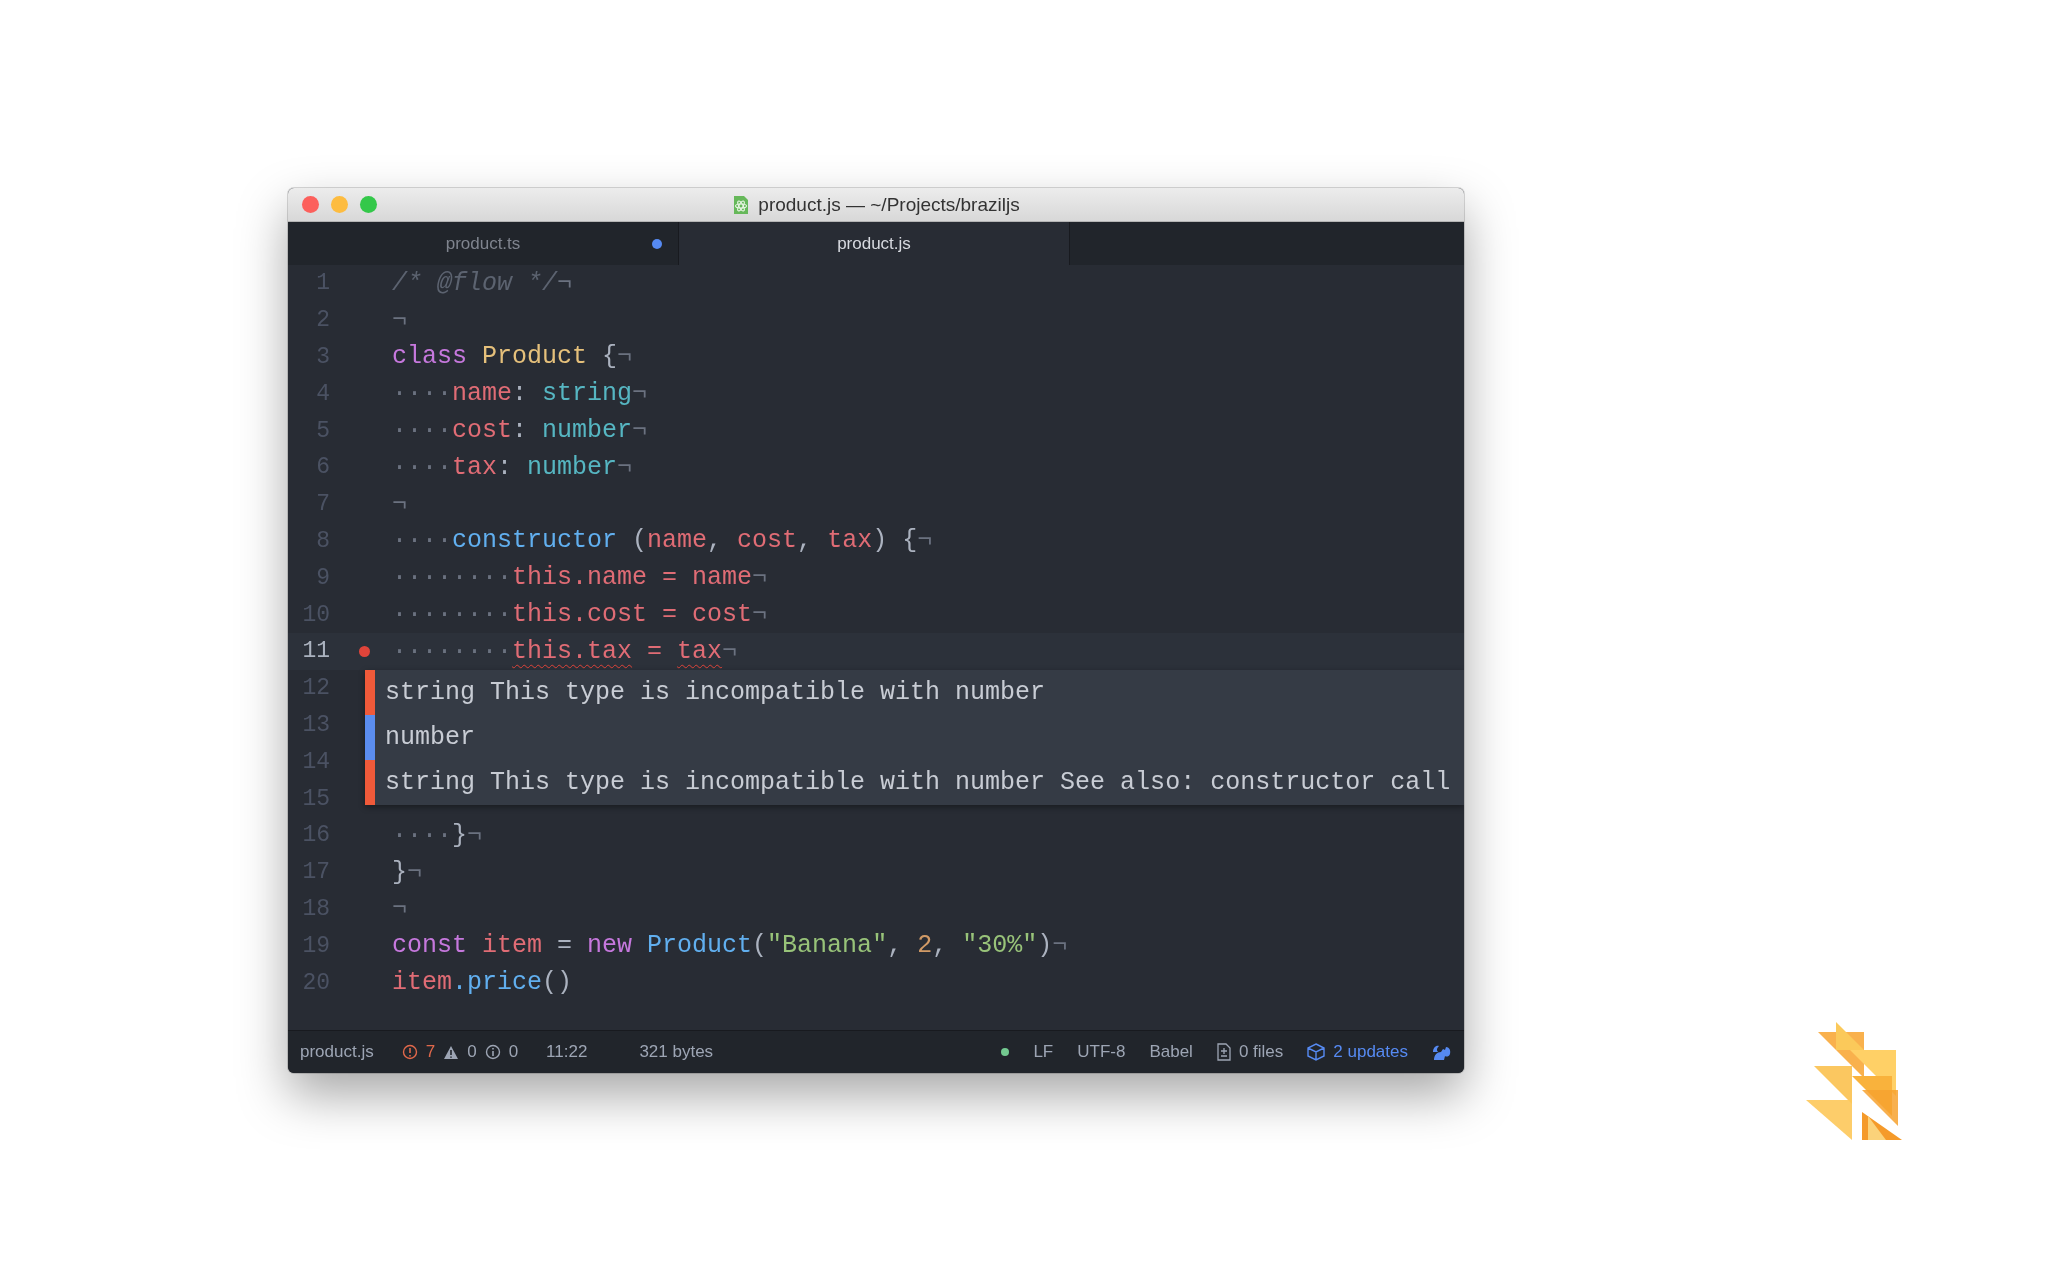  Describe the element at coordinates (676, 1052) in the screenshot. I see `file-size: 321 bytes` at that location.